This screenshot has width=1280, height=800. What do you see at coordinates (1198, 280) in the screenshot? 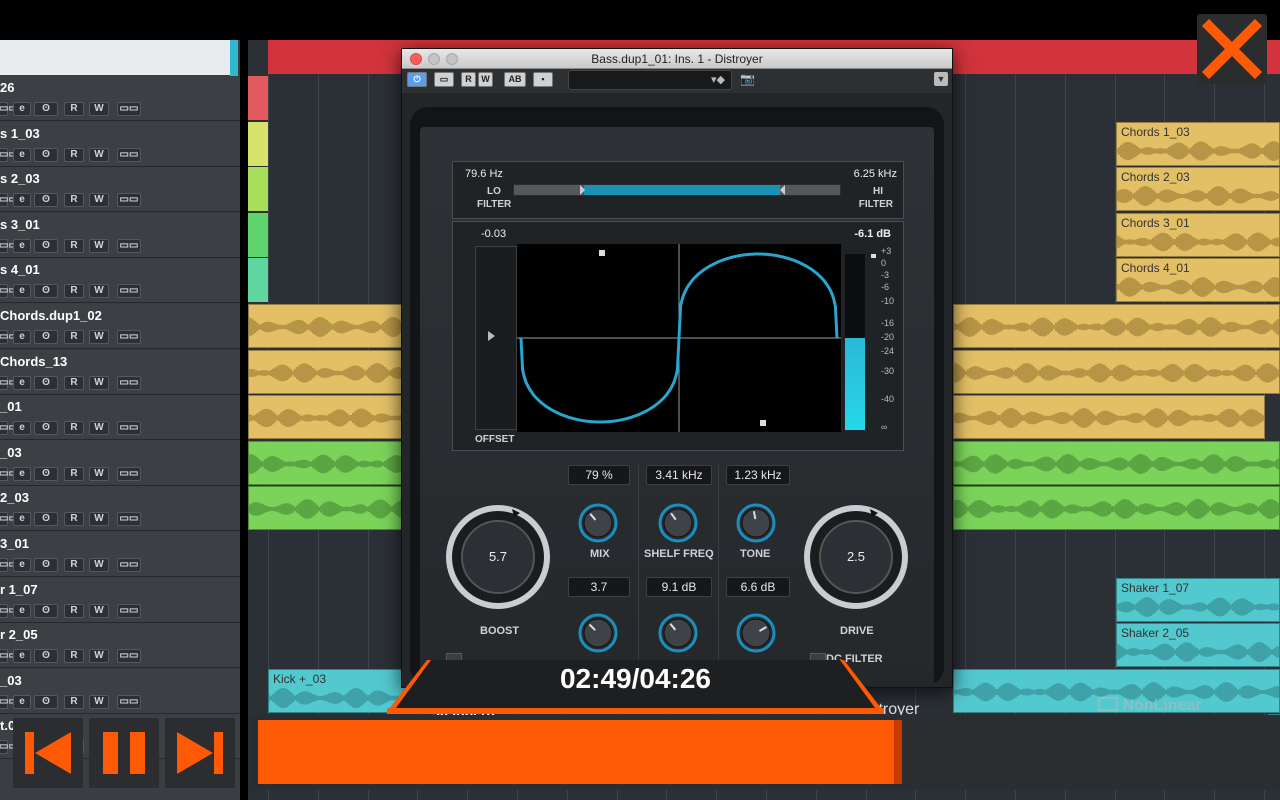
I see `clip: Chords 4_01` at bounding box center [1198, 280].